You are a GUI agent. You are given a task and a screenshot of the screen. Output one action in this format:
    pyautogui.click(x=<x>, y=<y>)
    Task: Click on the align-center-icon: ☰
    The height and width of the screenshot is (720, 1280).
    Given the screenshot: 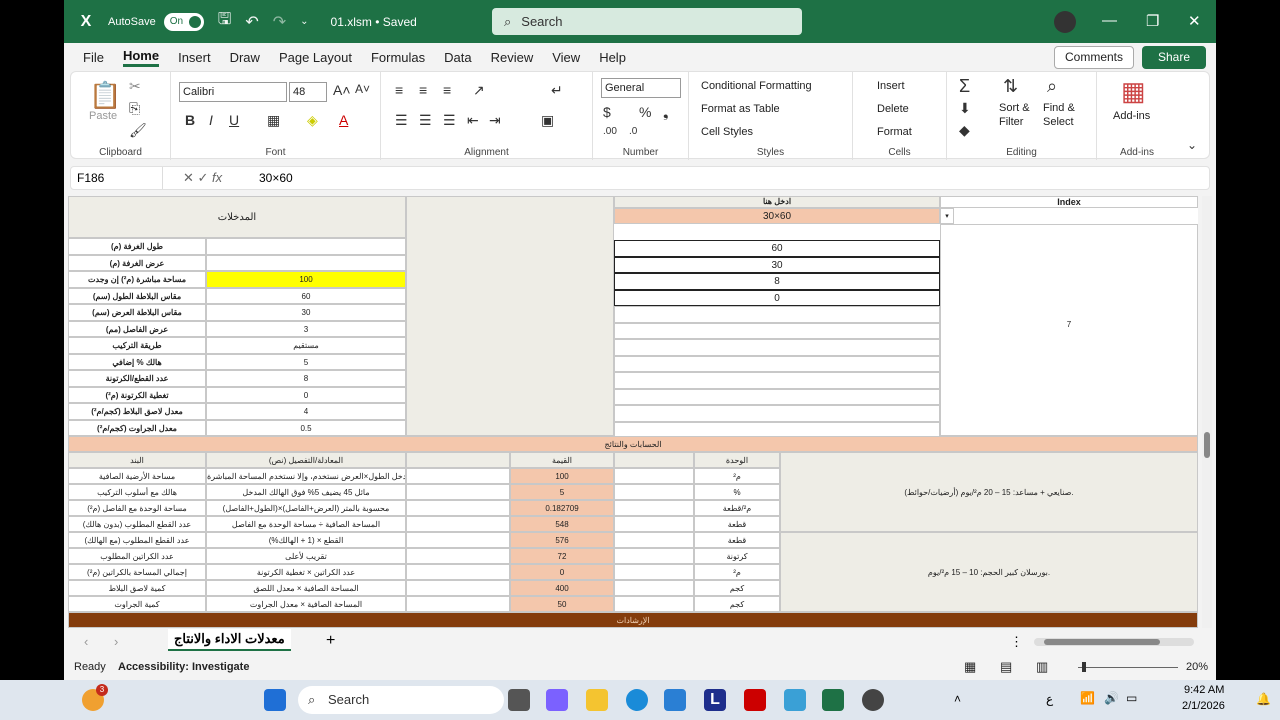 What is the action you would take?
    pyautogui.click(x=425, y=120)
    